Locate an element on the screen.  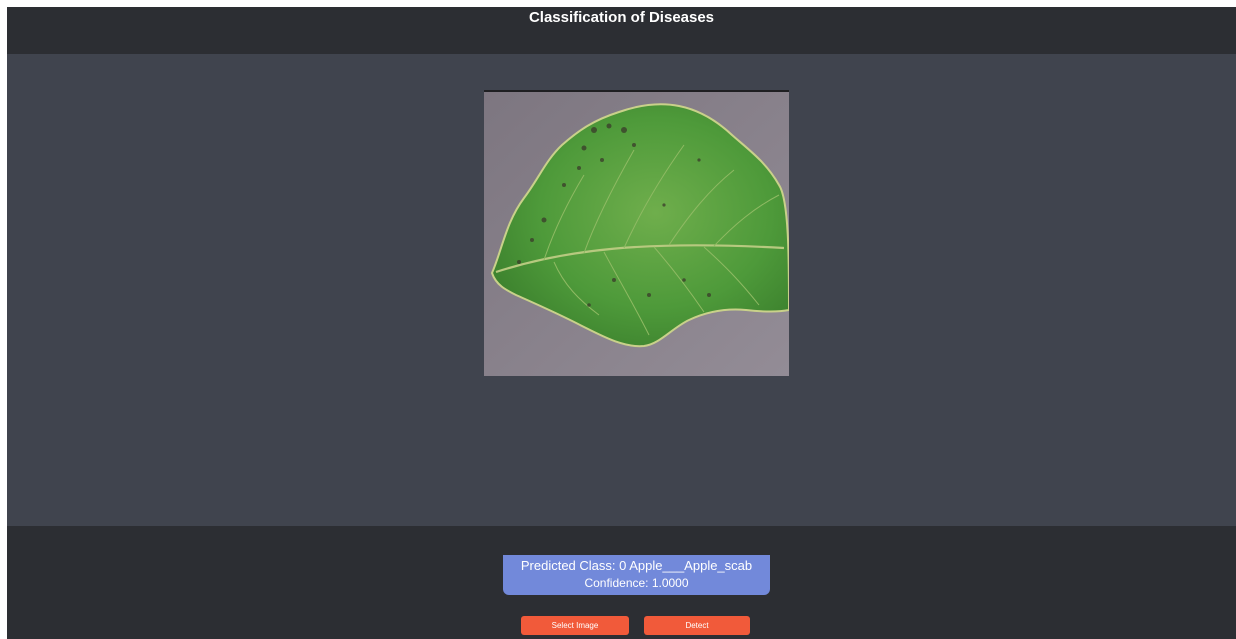
detect-button: Detect is located at coordinates (697, 625).